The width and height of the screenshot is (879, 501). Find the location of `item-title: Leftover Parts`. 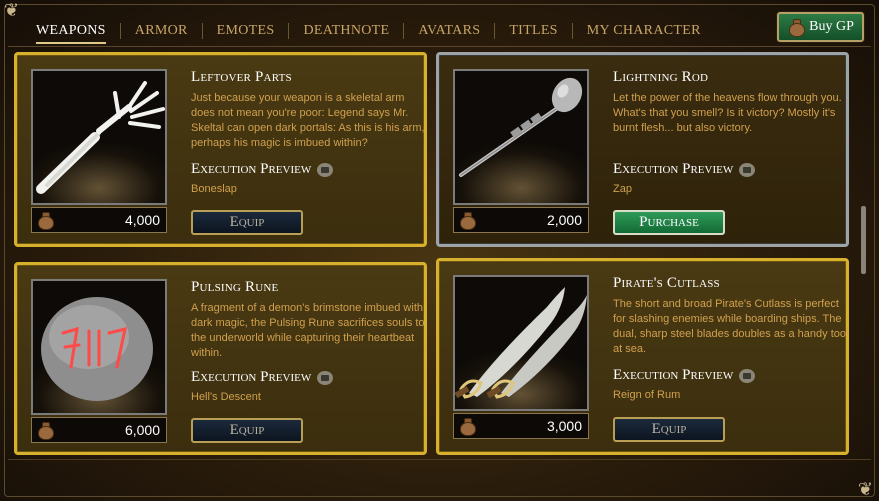

item-title: Leftover Parts is located at coordinates (241, 77).